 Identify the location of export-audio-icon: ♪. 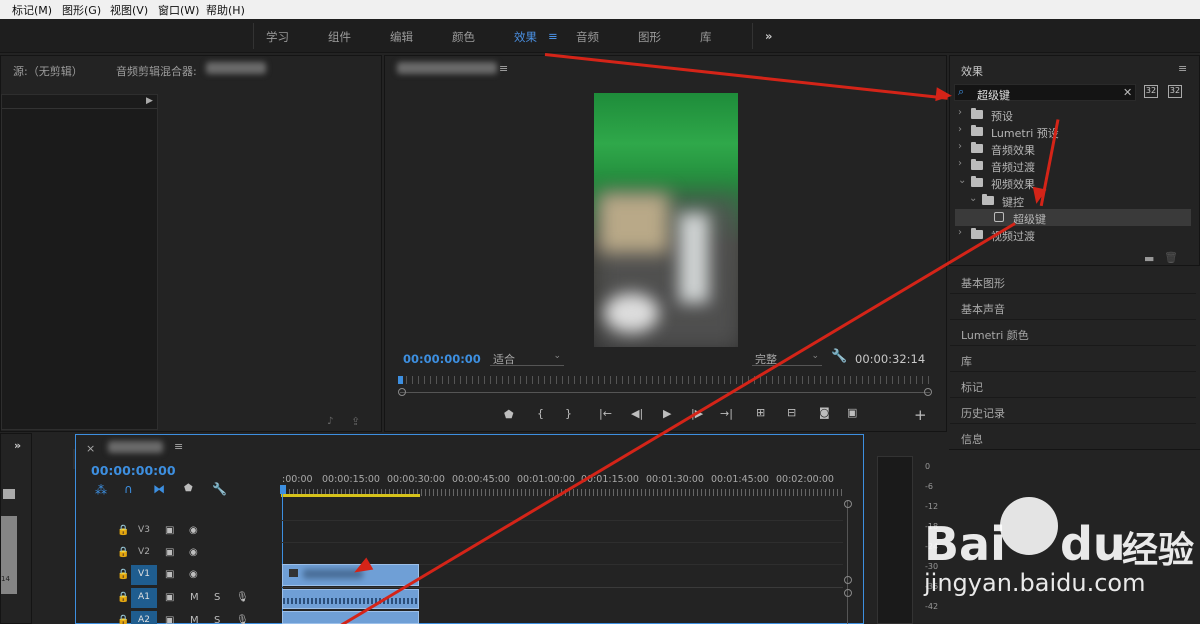
(330, 421).